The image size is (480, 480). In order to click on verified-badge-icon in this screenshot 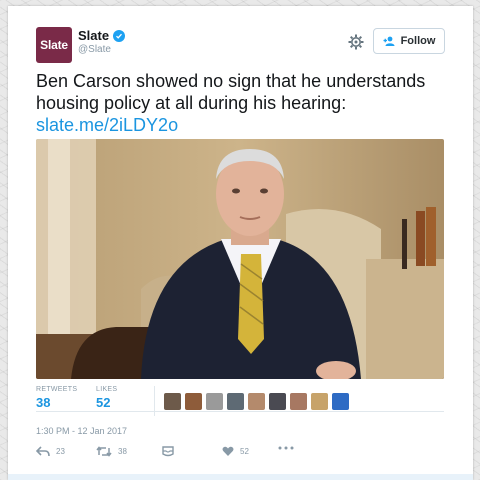, I will do `click(119, 35)`.